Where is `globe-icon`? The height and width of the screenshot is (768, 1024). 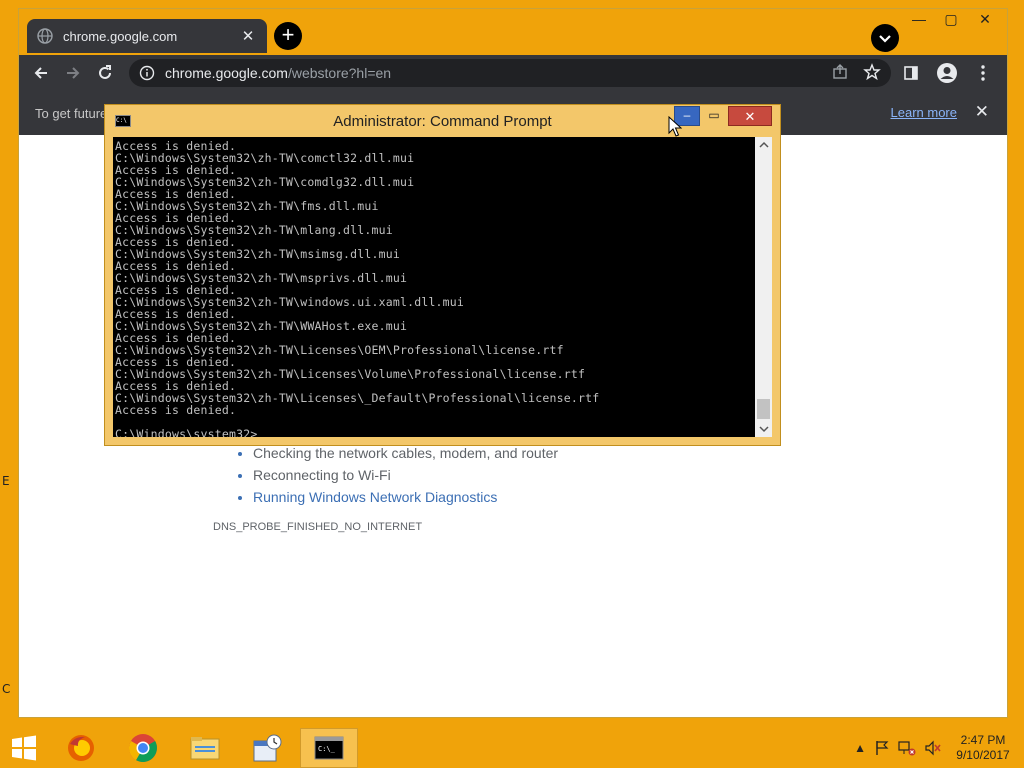 globe-icon is located at coordinates (45, 36).